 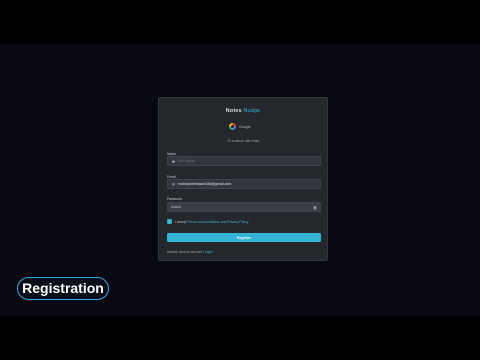 I want to click on password-label: Password, so click(x=174, y=199).